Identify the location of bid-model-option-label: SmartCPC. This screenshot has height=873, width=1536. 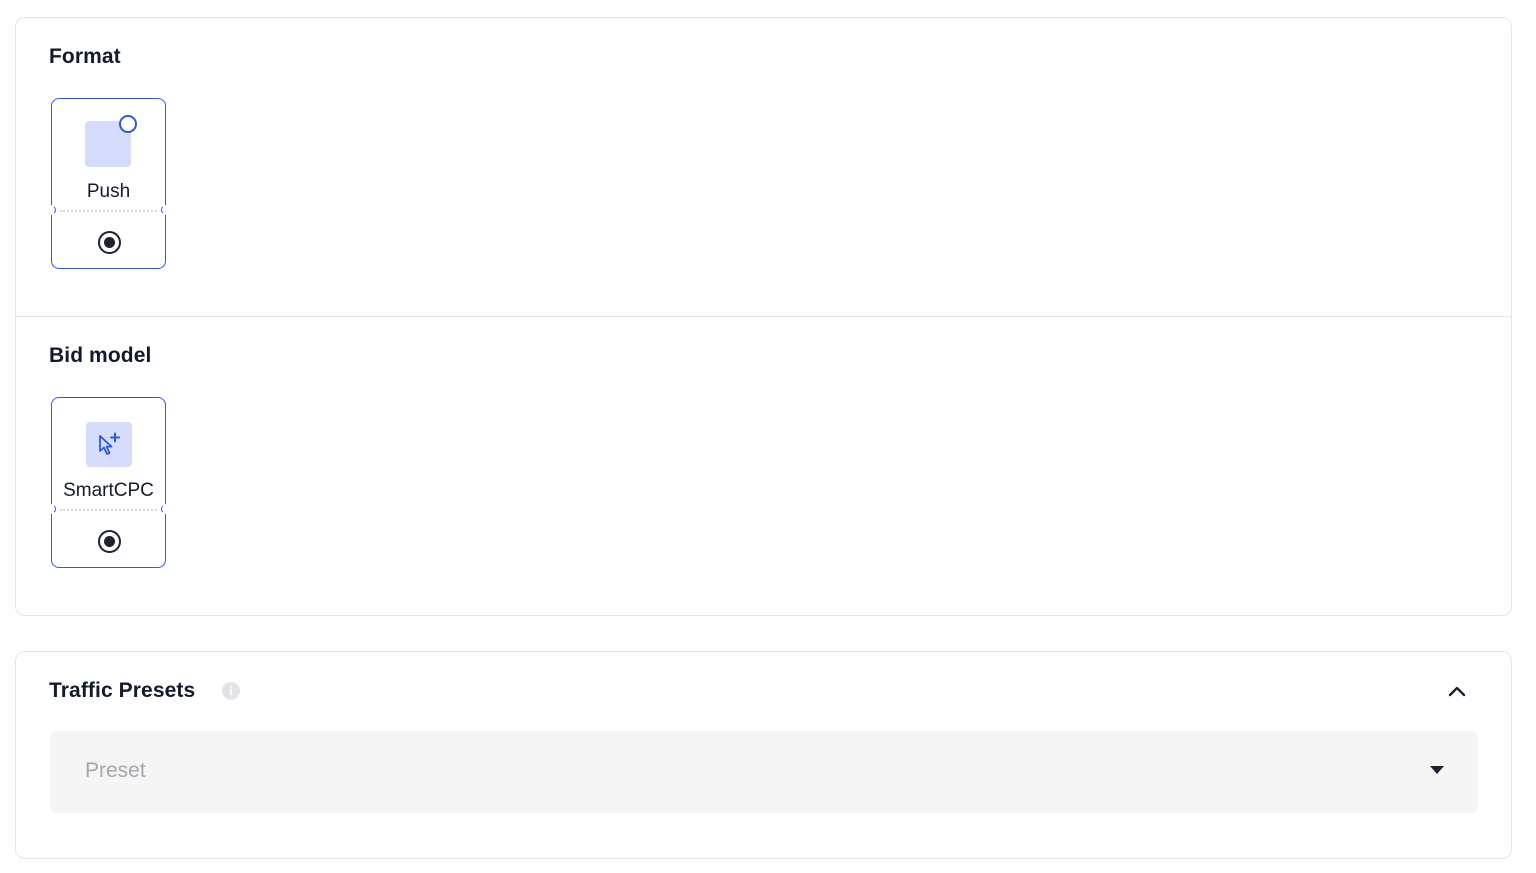
(108, 490).